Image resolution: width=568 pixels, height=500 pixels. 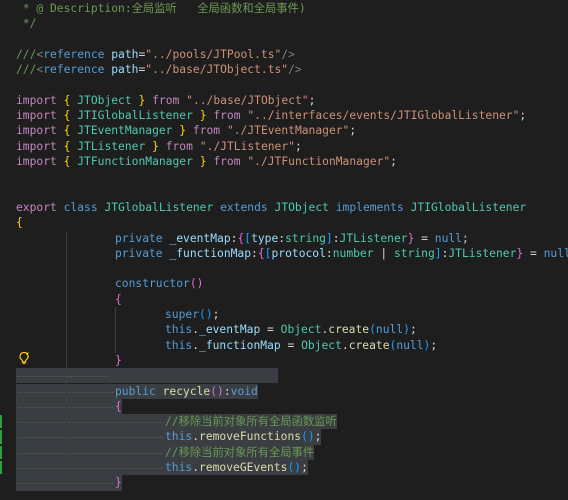 I want to click on code-line-constructor-open: {, so click(x=284, y=299).